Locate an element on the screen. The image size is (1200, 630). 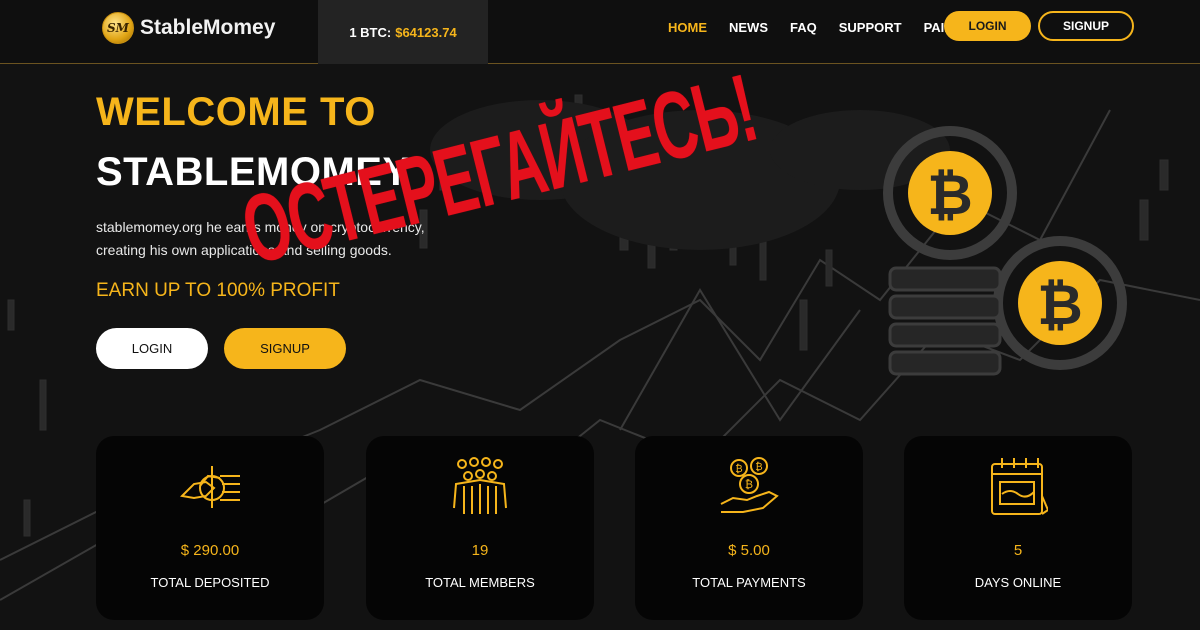
stat-value-days-online: 5 is located at coordinates (1018, 550).